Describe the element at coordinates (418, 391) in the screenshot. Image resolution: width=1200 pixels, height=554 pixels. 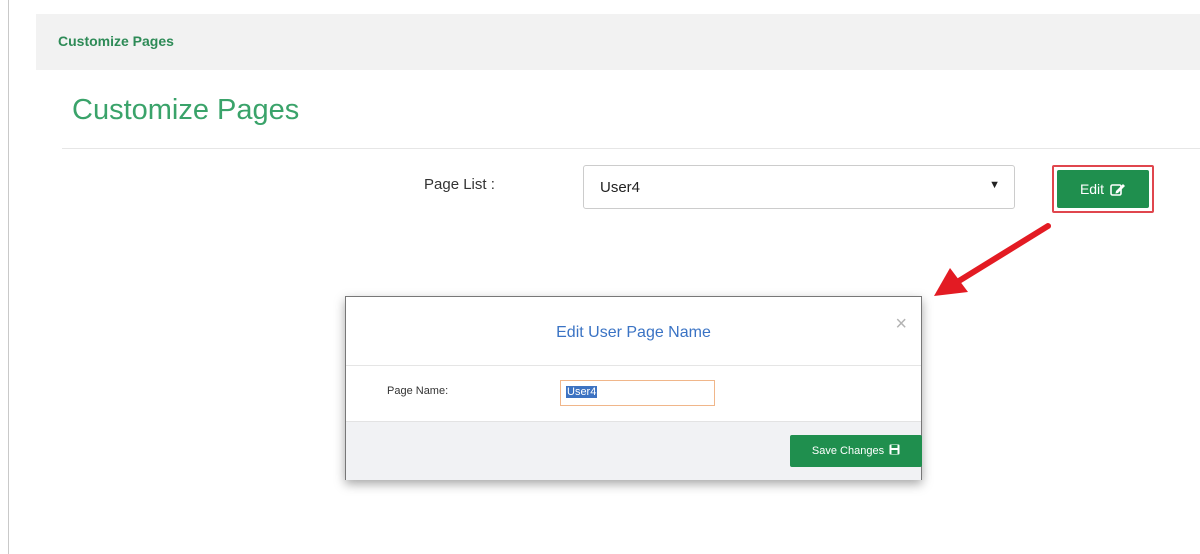
I see `page-name-label: Page Name:` at that location.